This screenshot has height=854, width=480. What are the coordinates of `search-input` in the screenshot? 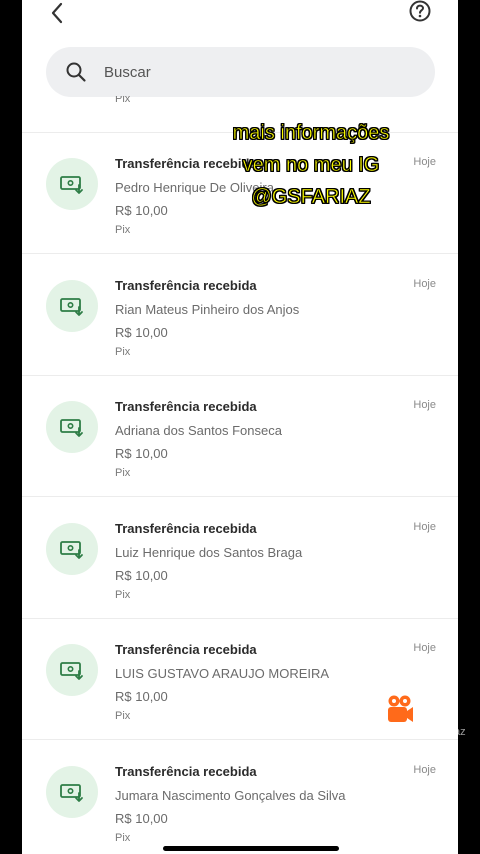 It's located at (244, 72).